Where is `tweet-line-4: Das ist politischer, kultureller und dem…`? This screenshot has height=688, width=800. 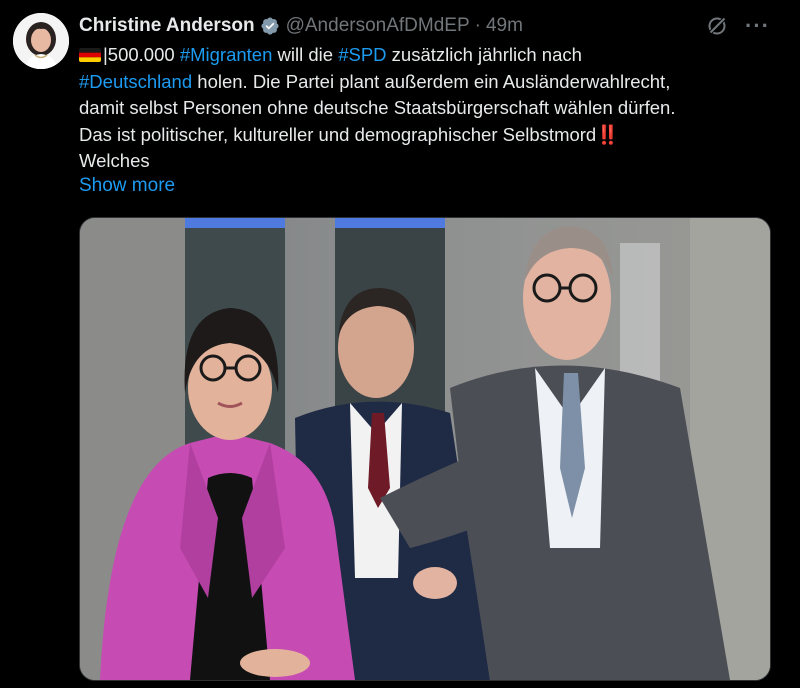
tweet-line-4: Das ist politischer, kultureller und dem… is located at coordinates (429, 135).